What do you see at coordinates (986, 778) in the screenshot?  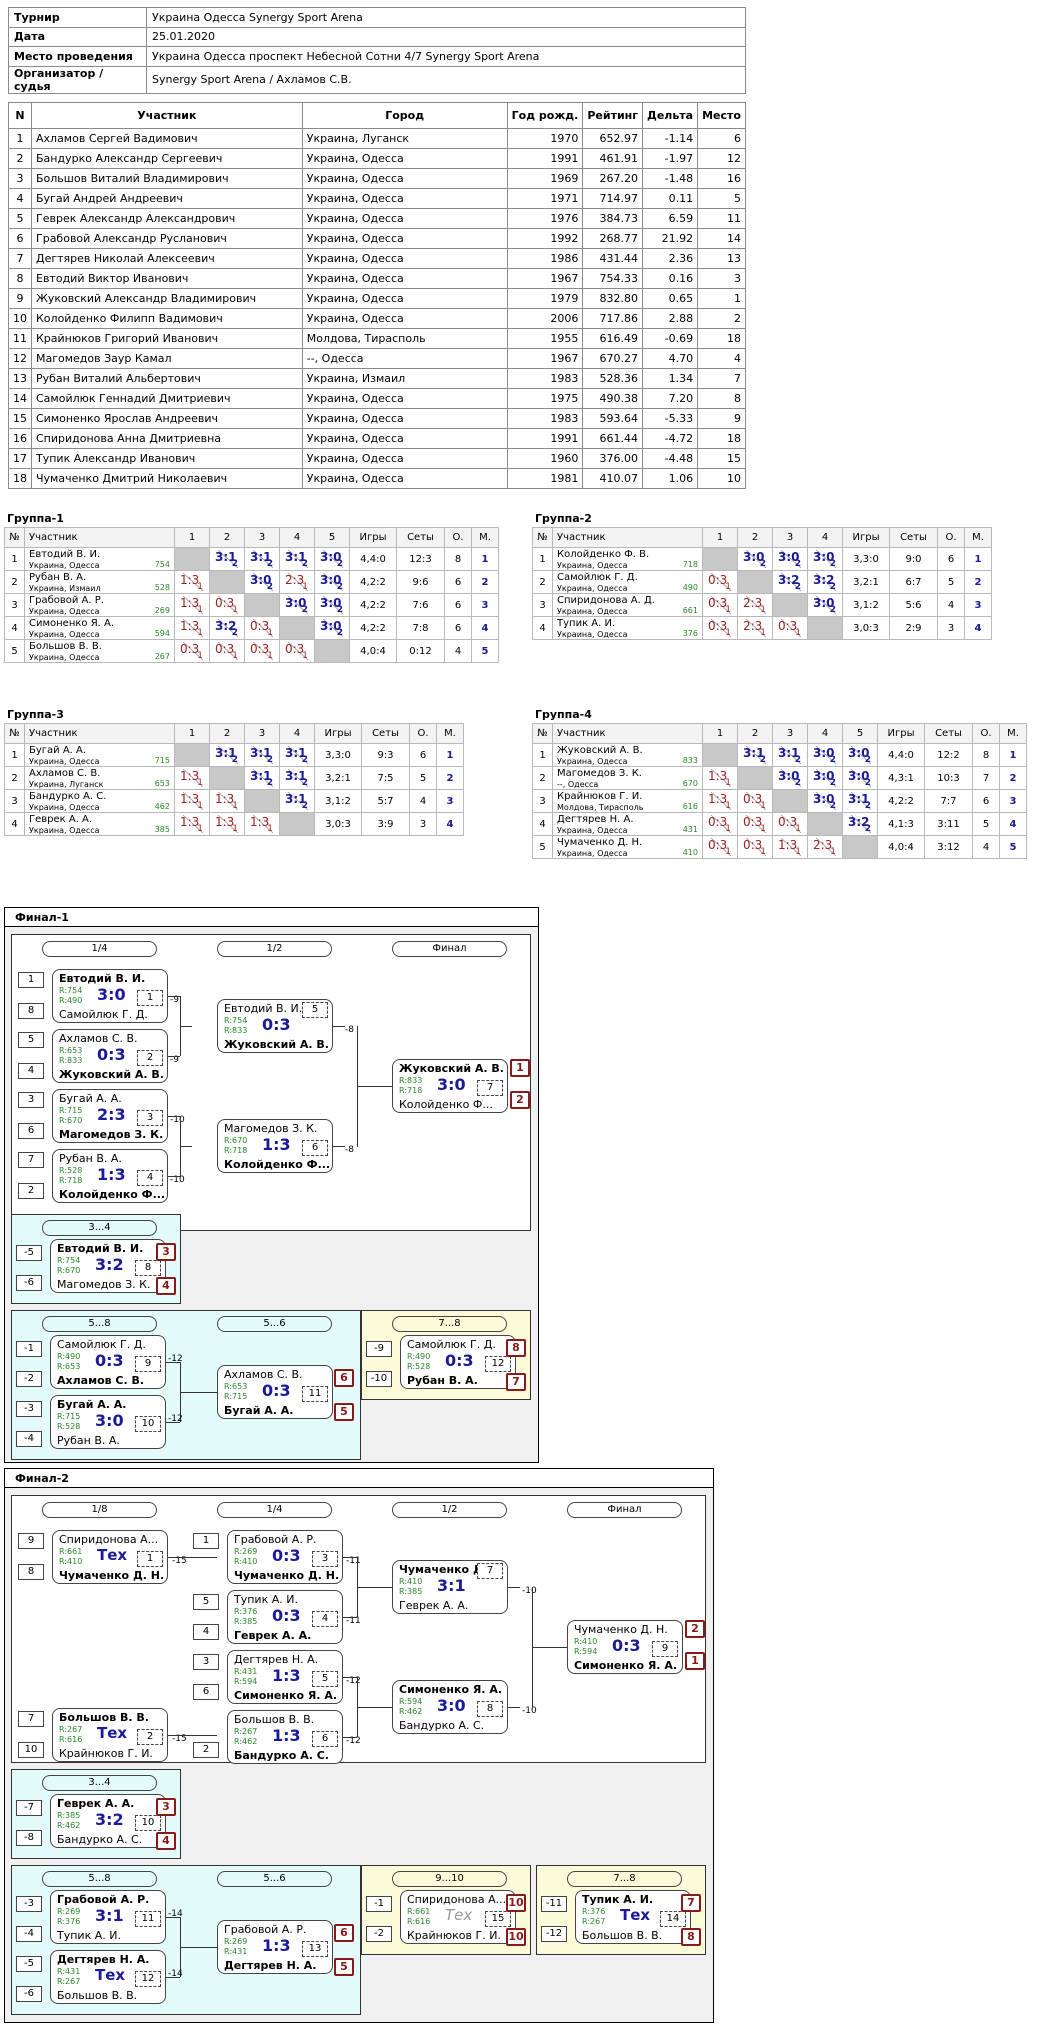 I see `group-points: 7` at bounding box center [986, 778].